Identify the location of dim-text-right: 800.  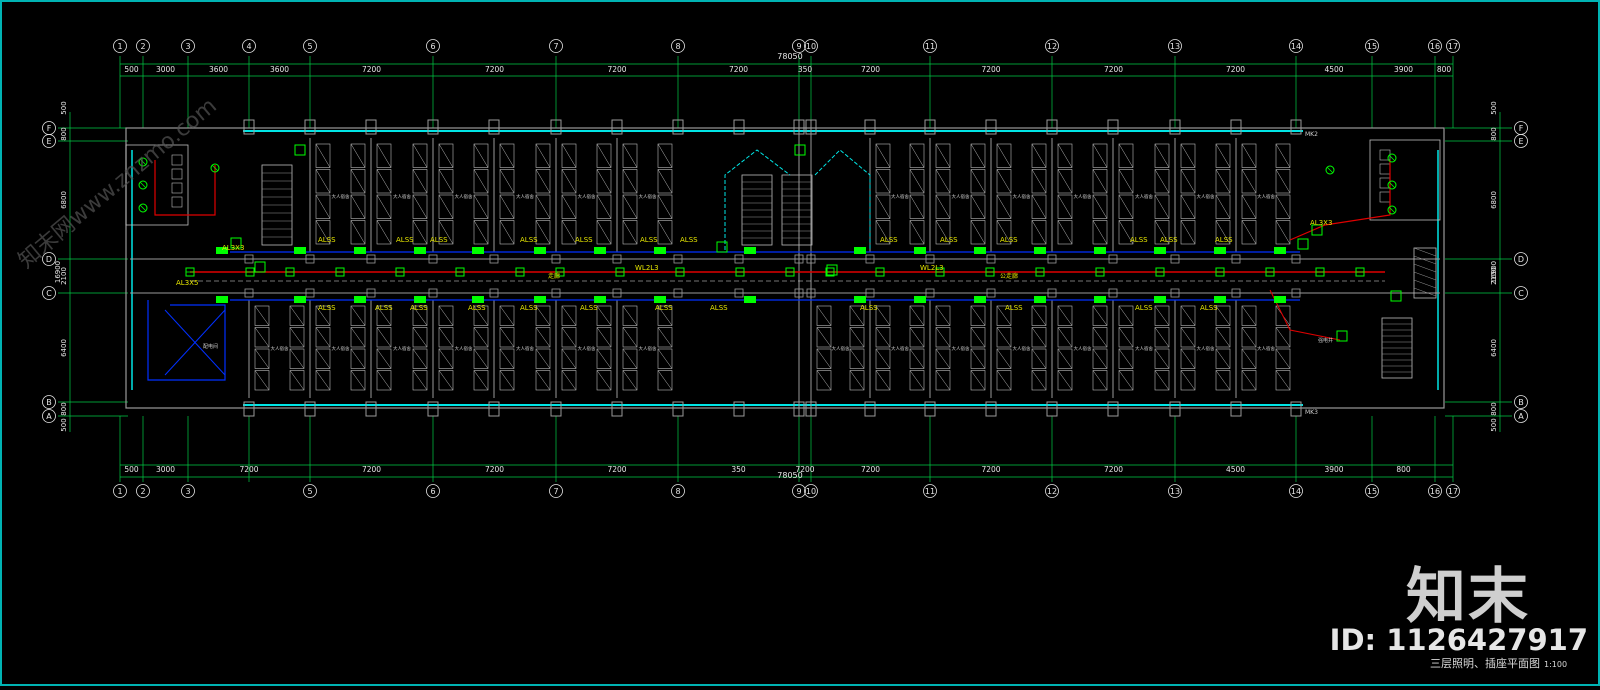
(1494, 408).